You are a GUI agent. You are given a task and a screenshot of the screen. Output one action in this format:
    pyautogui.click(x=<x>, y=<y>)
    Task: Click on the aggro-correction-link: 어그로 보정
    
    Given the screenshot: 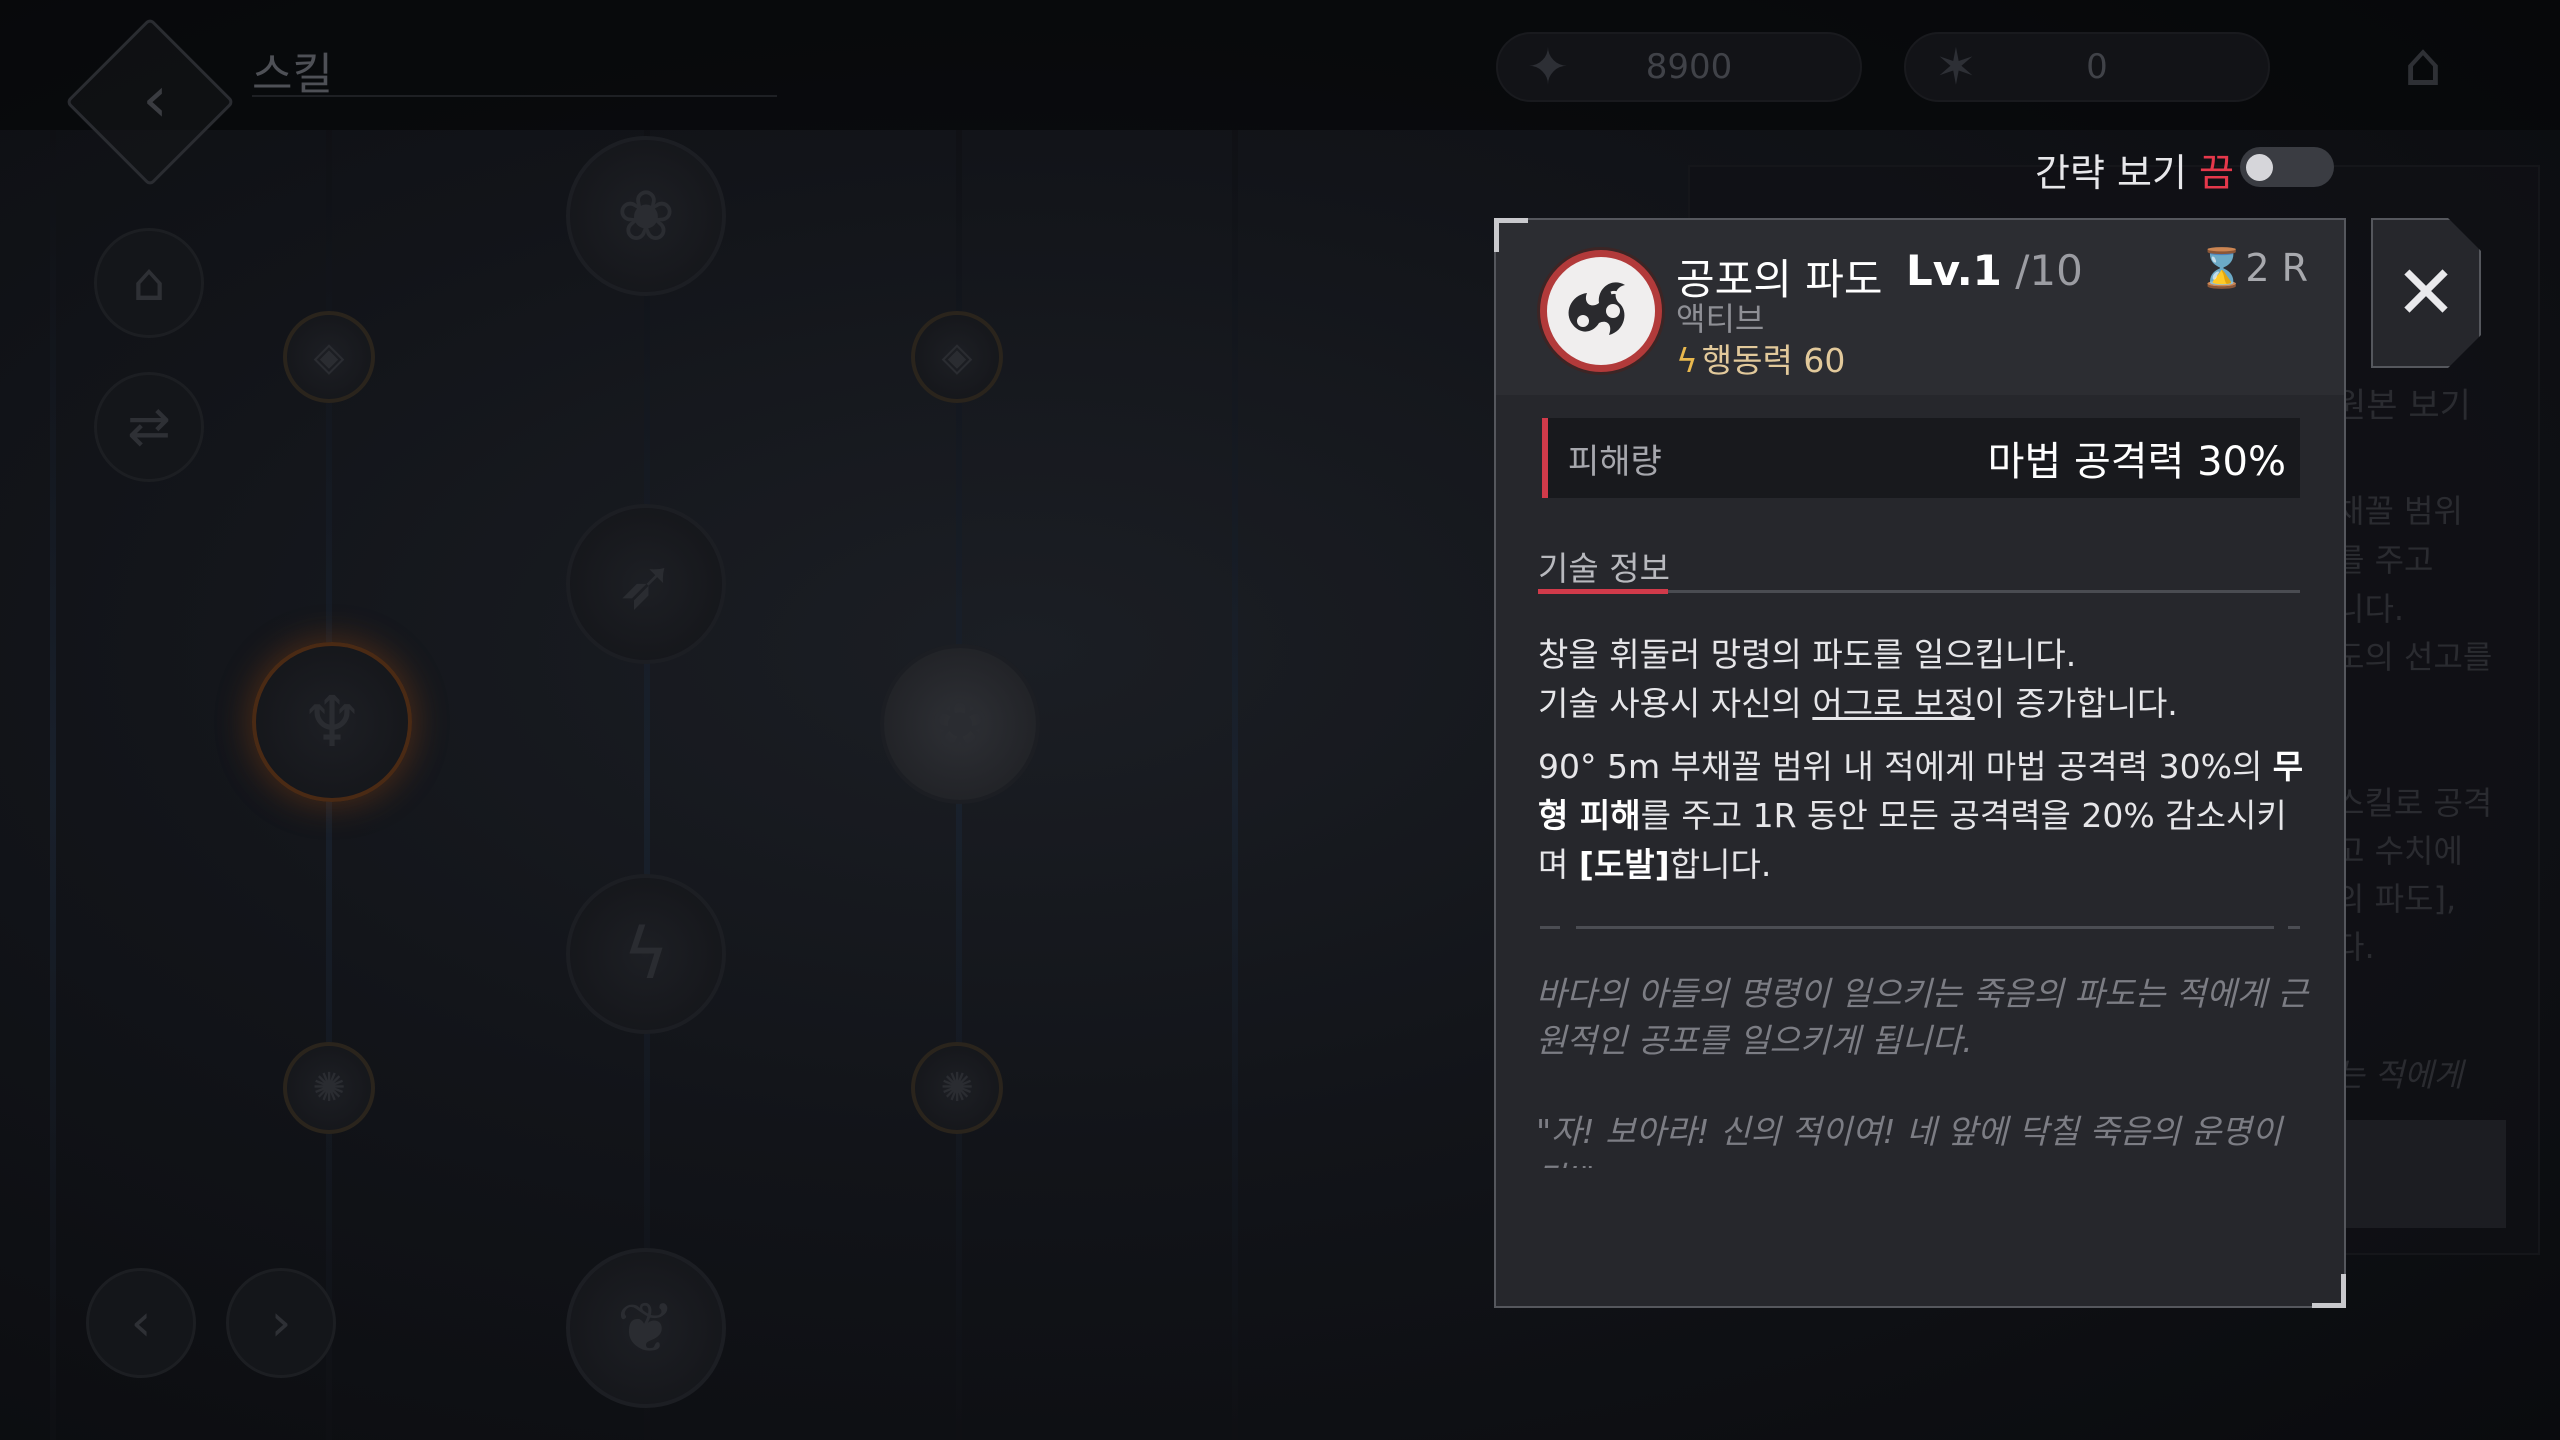 What is the action you would take?
    pyautogui.click(x=1893, y=703)
    